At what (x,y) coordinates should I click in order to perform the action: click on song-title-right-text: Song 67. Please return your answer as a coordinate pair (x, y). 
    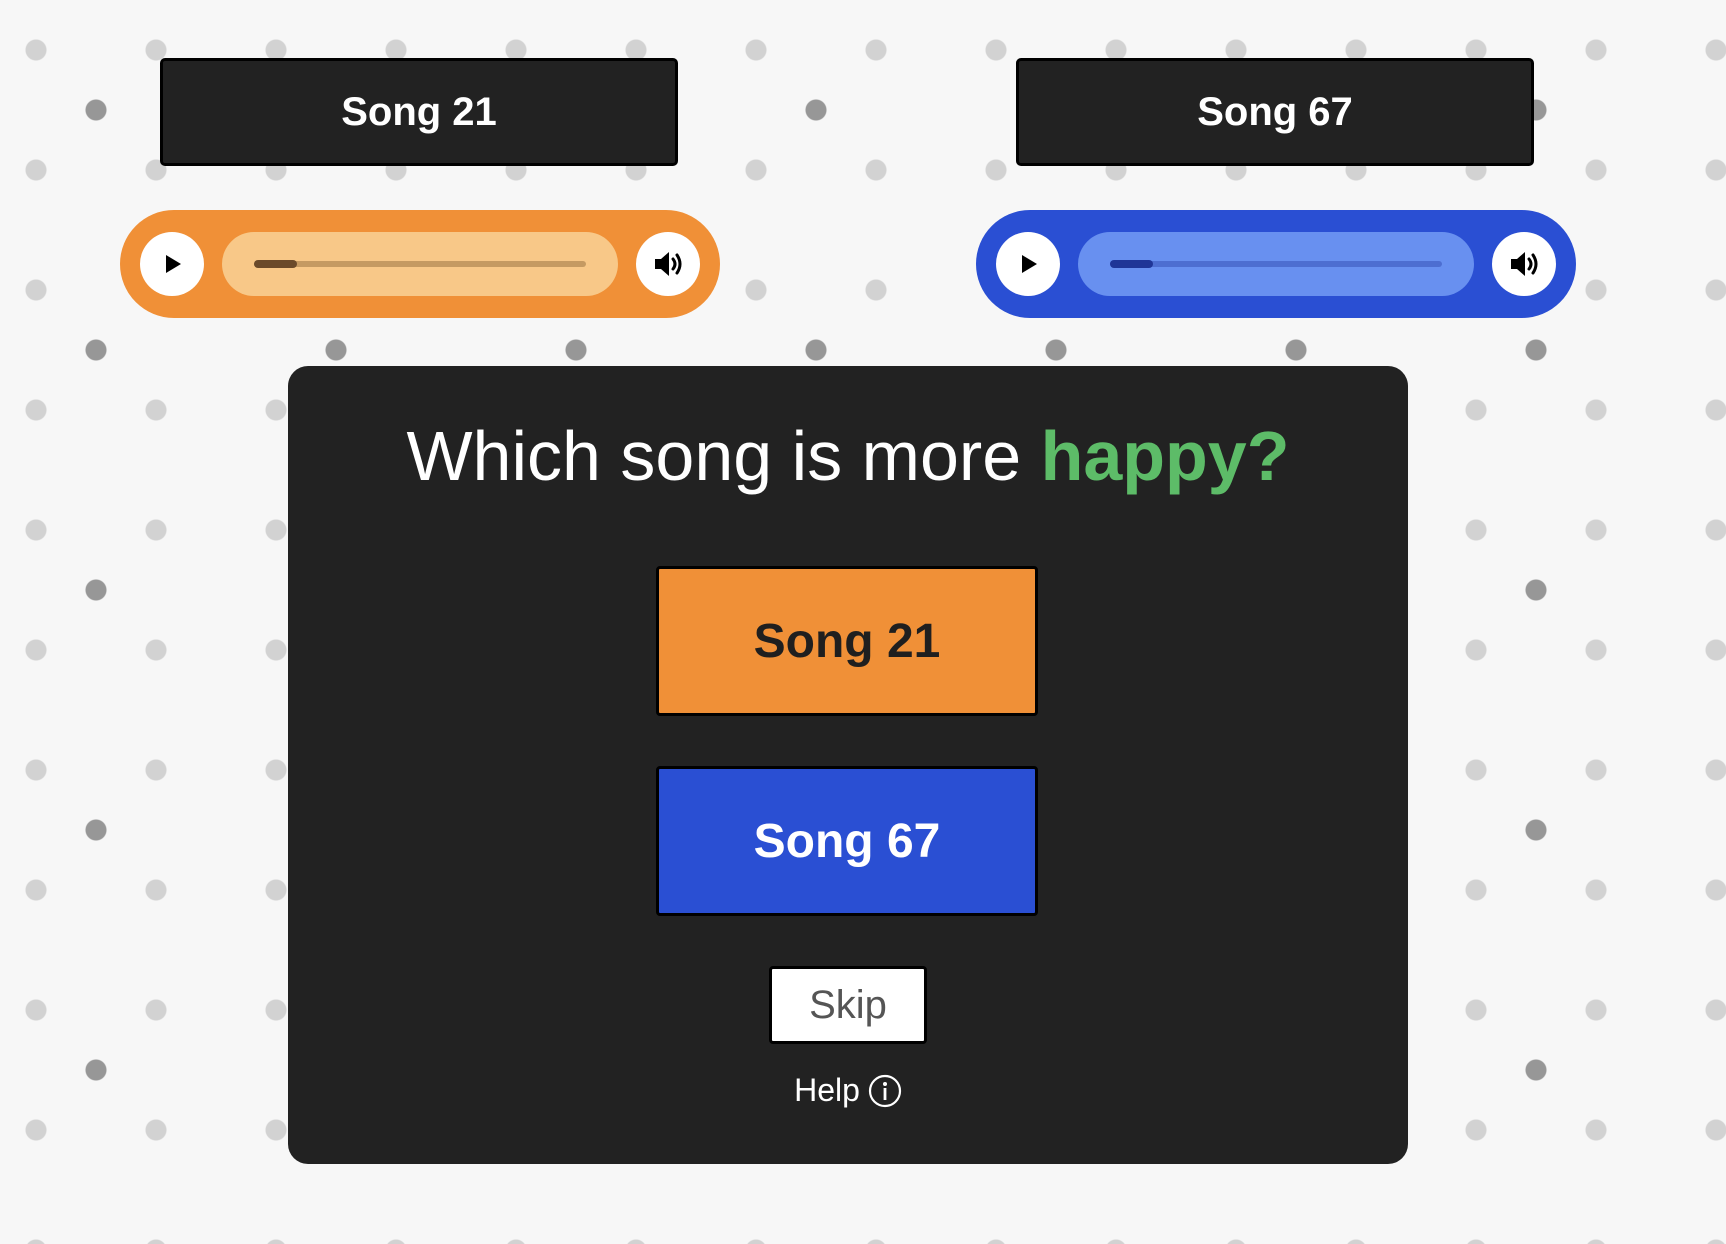
    Looking at the image, I should click on (1275, 111).